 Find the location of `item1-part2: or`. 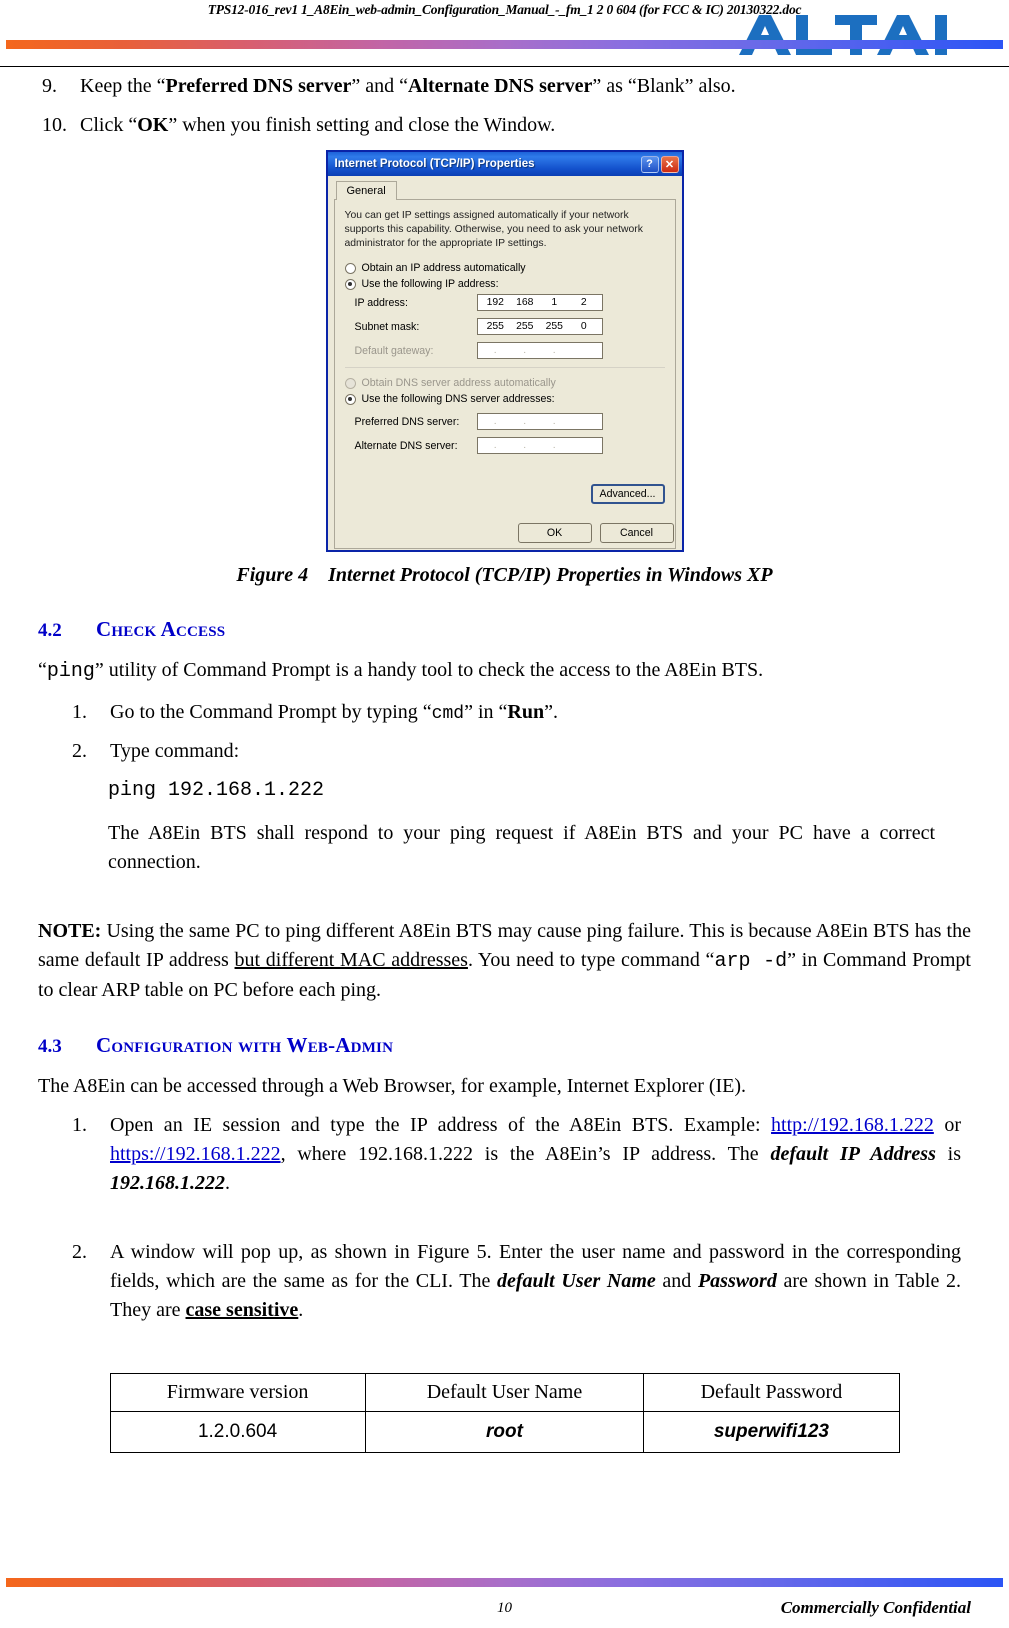

item1-part2: or is located at coordinates (947, 1125).